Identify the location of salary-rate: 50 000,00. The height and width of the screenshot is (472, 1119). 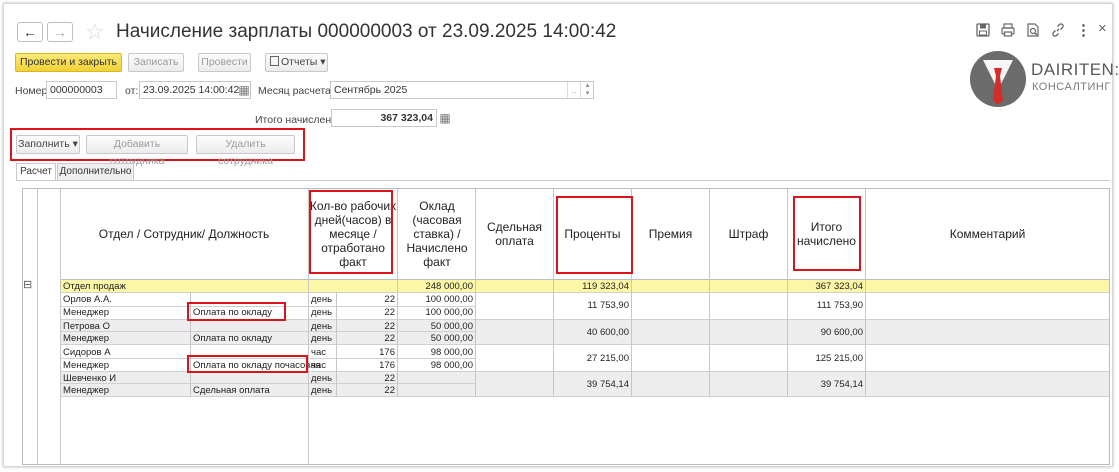
(436, 326).